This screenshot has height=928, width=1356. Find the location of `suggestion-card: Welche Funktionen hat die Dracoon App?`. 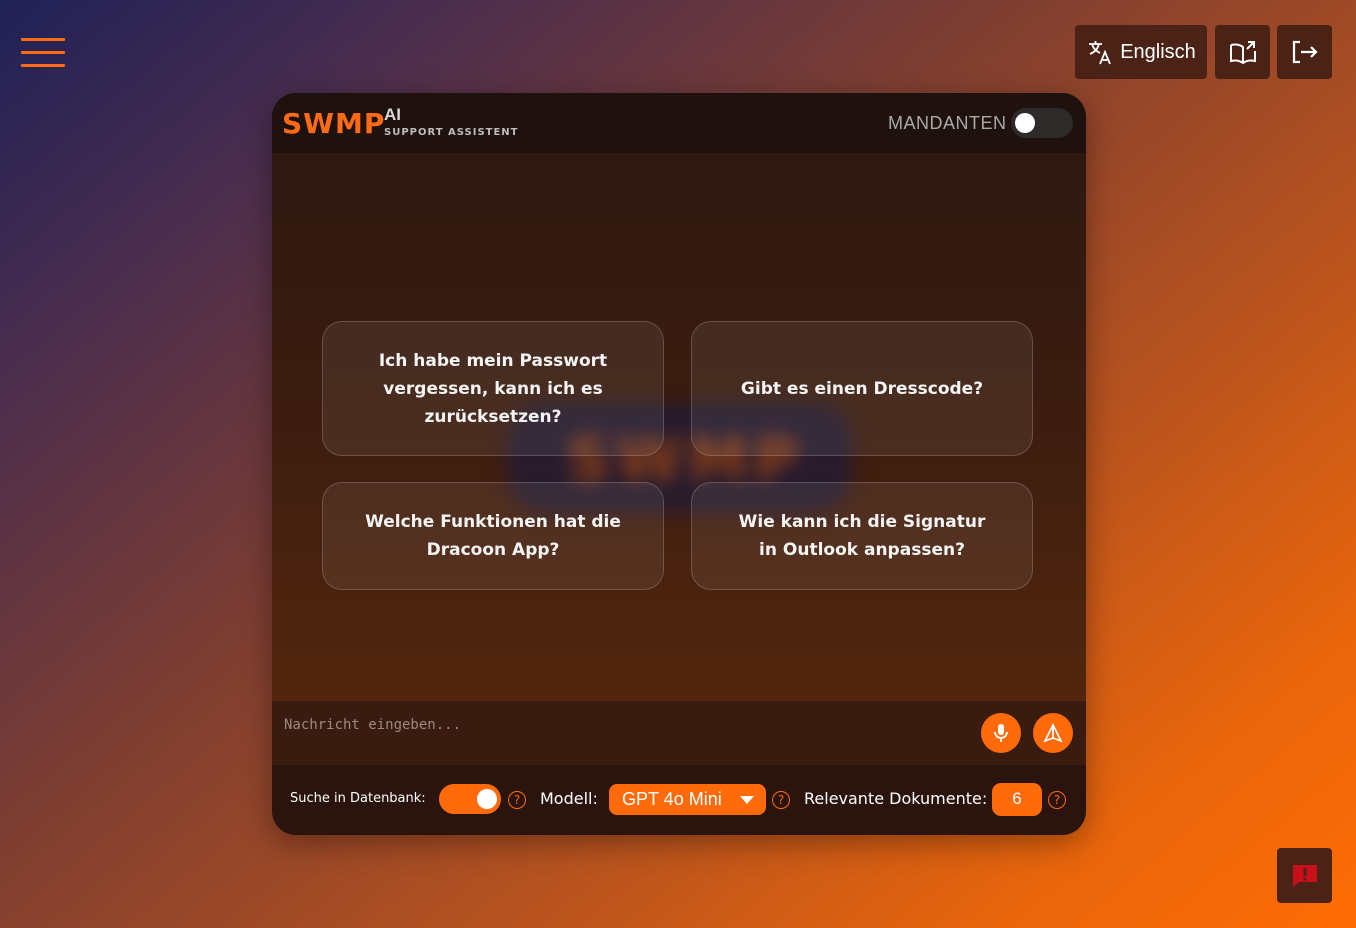

suggestion-card: Welche Funktionen hat die Dracoon App? is located at coordinates (493, 536).